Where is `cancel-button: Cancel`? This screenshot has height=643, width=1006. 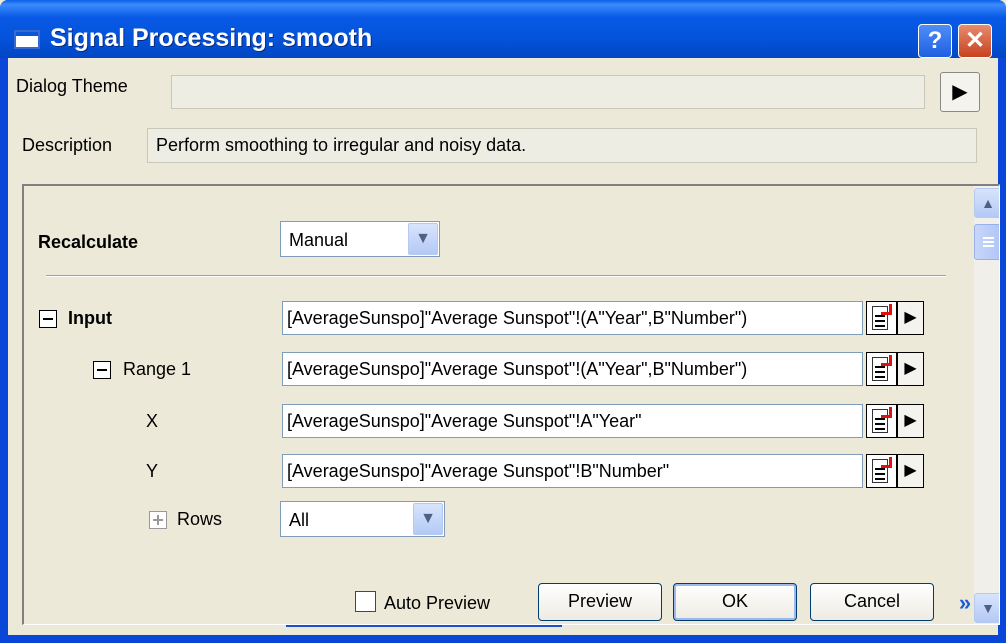
cancel-button: Cancel is located at coordinates (872, 602).